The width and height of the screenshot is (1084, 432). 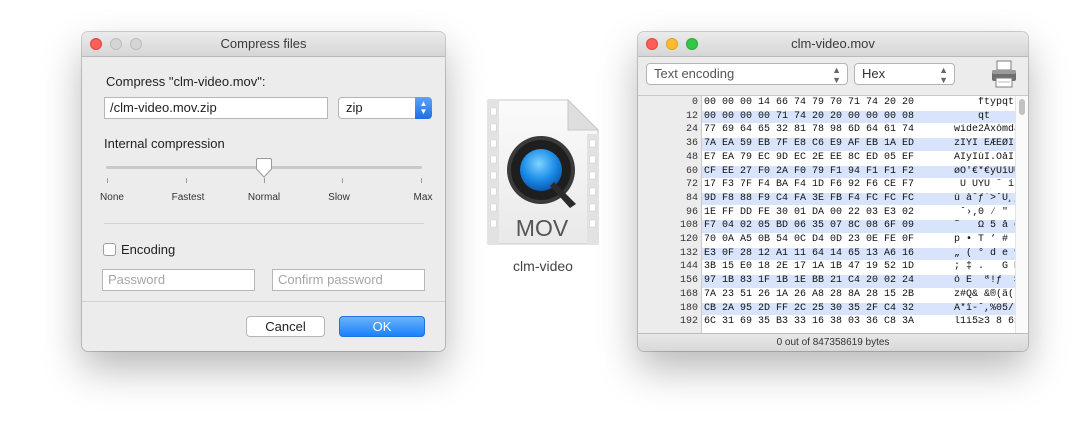 What do you see at coordinates (339, 197) in the screenshot?
I see `tick-label-slow: Slow` at bounding box center [339, 197].